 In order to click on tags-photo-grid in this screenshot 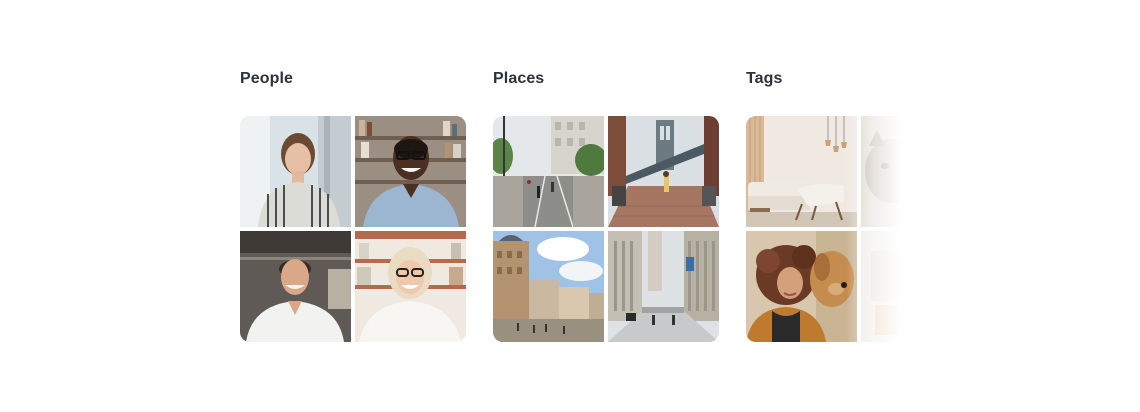, I will do `click(826, 229)`.